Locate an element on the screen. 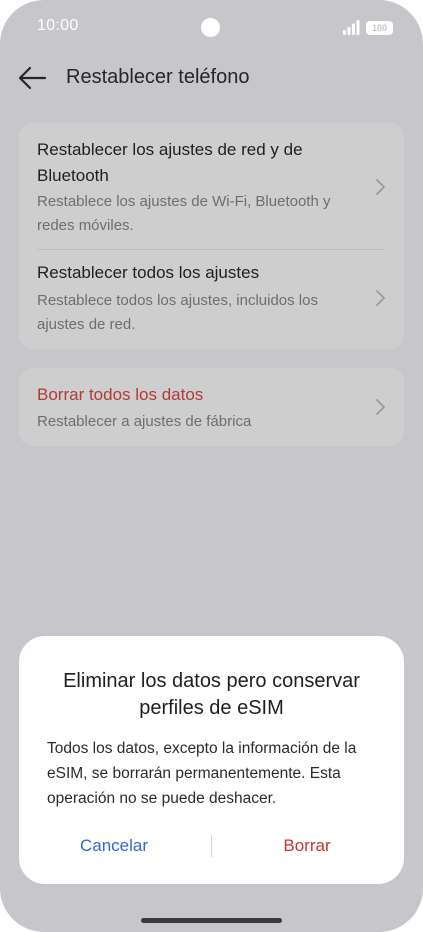  cancel-button: Cancelar is located at coordinates (114, 846).